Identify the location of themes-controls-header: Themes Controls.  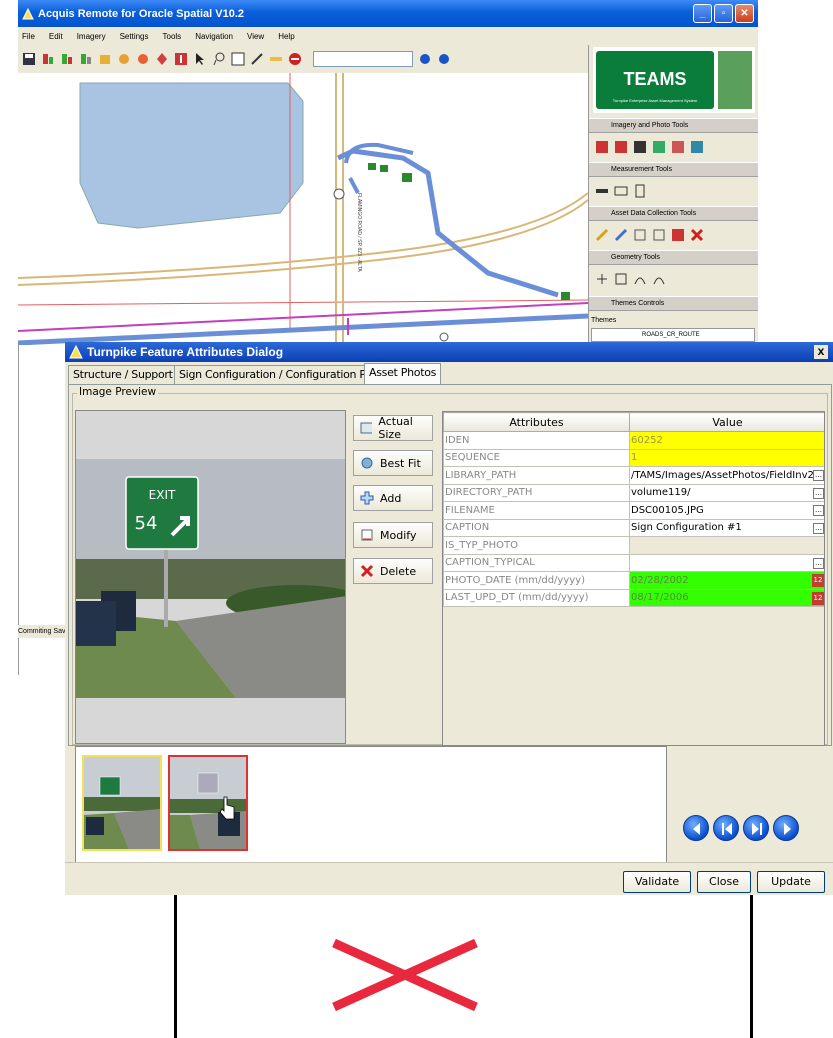
(673, 303).